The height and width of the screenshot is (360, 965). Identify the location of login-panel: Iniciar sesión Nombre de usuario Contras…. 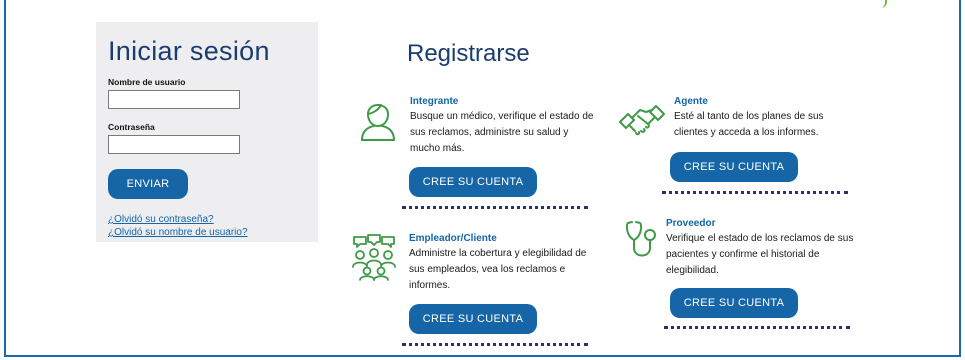
(207, 132).